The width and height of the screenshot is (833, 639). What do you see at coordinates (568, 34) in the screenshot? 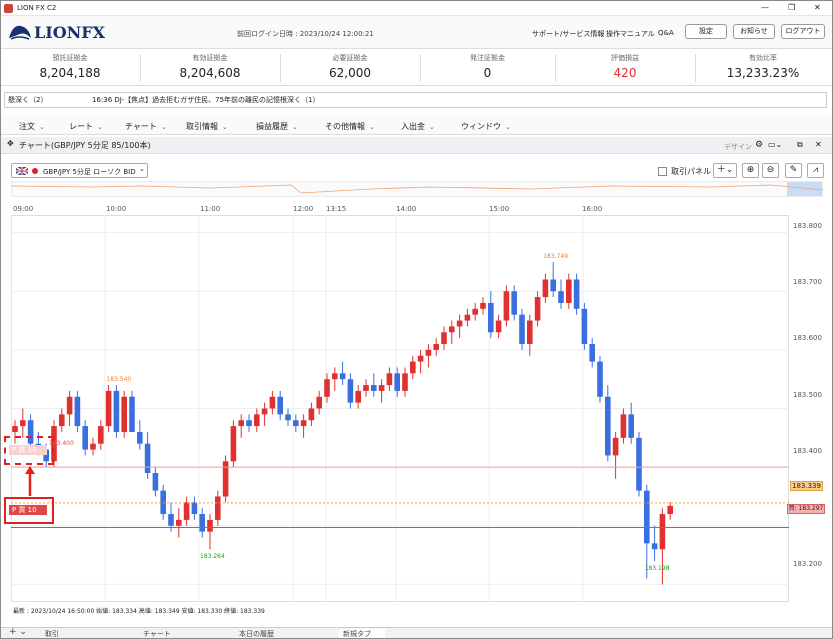
I see `link-support: サポート/サービス情報` at bounding box center [568, 34].